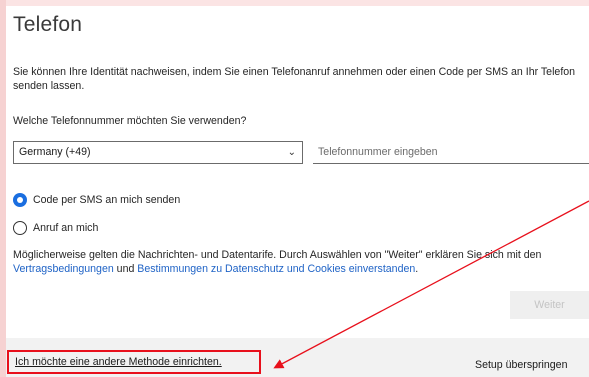  Describe the element at coordinates (521, 365) in the screenshot. I see `skip-setup-link: Setup überspringen` at that location.